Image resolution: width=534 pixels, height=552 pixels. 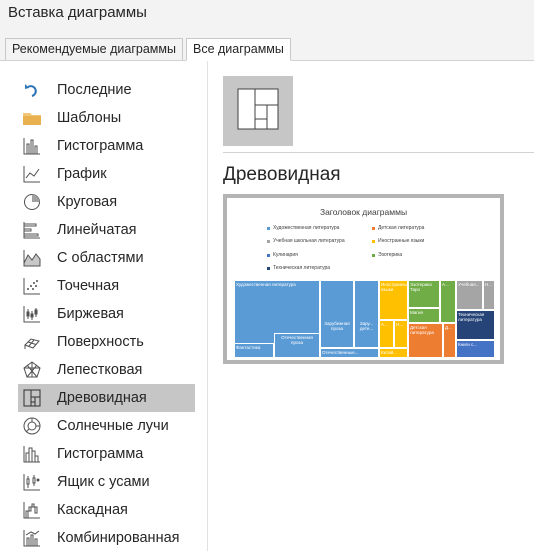 I want to click on subtype-divider, so click(x=378, y=152).